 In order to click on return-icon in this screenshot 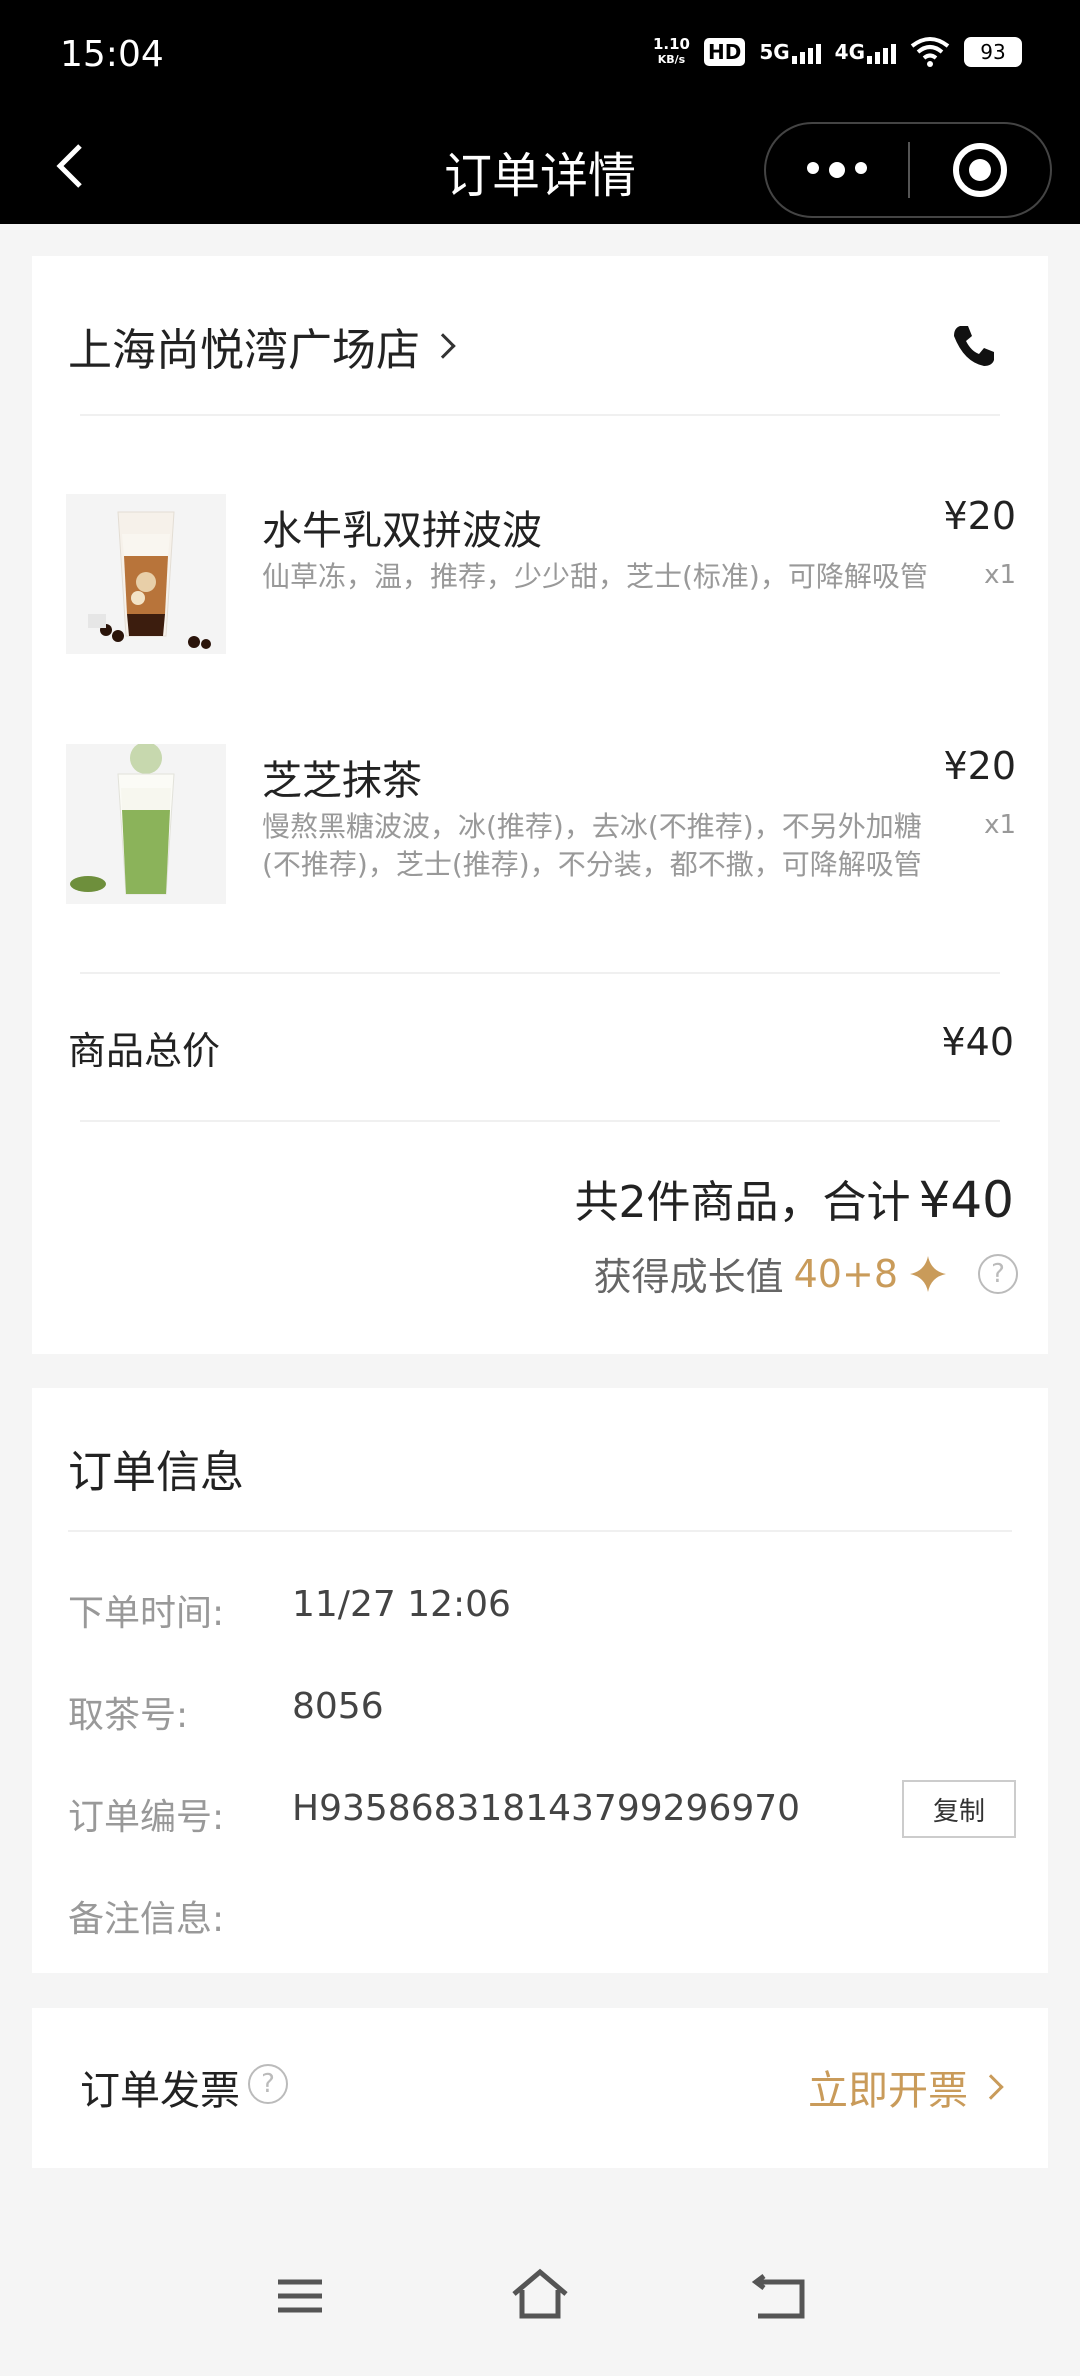, I will do `click(780, 2296)`.